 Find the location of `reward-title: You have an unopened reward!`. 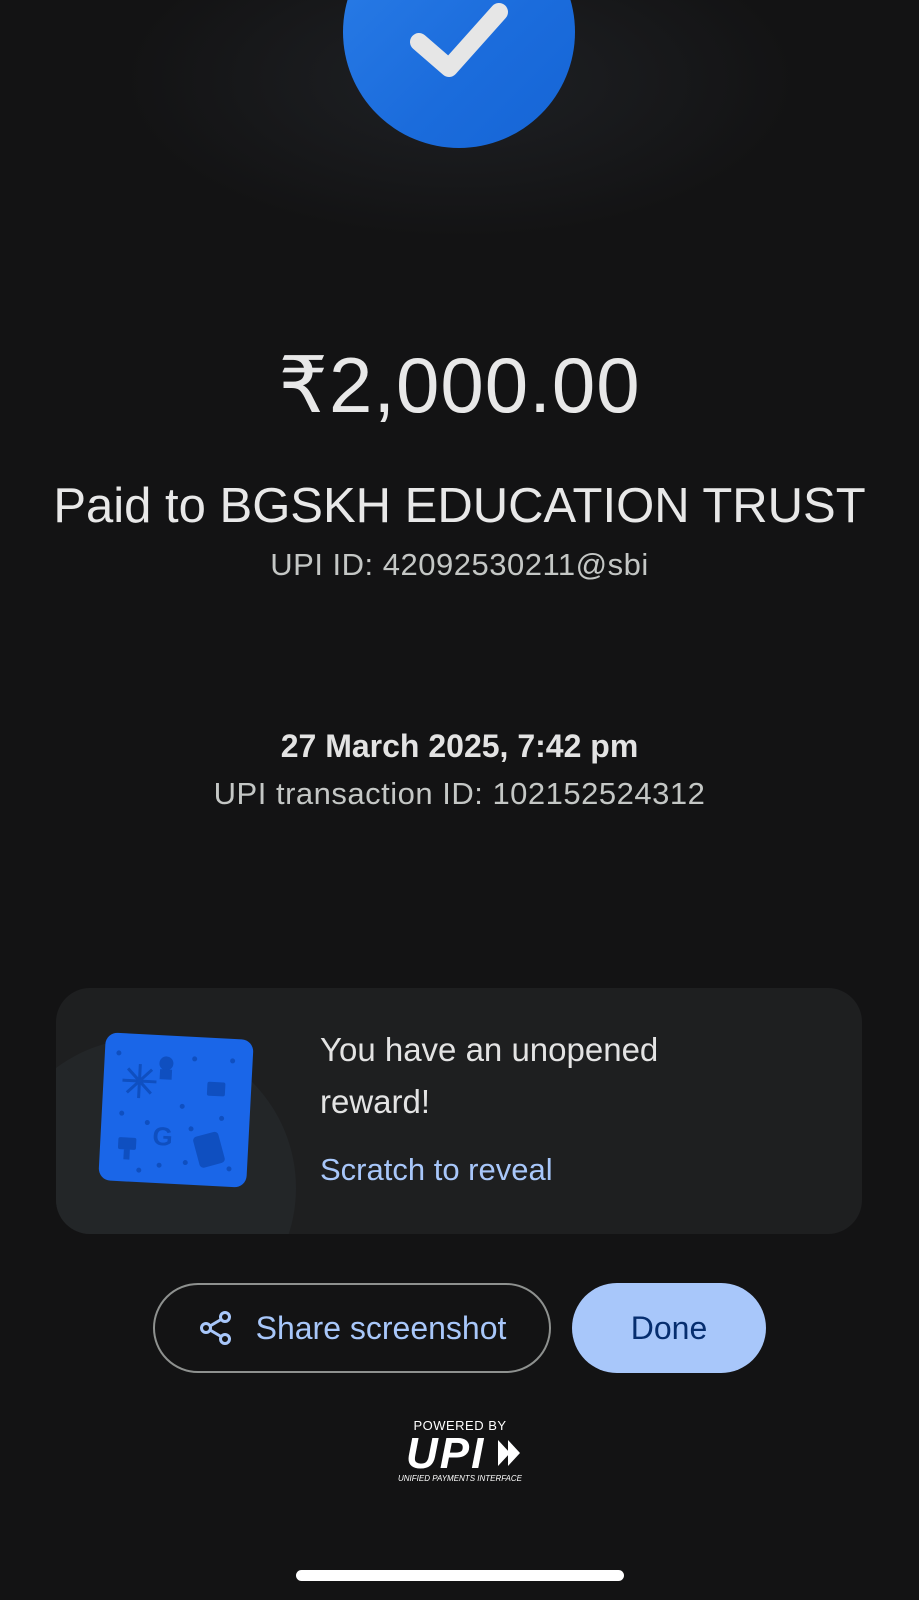

reward-title: You have an unopened reward! is located at coordinates (489, 1075).